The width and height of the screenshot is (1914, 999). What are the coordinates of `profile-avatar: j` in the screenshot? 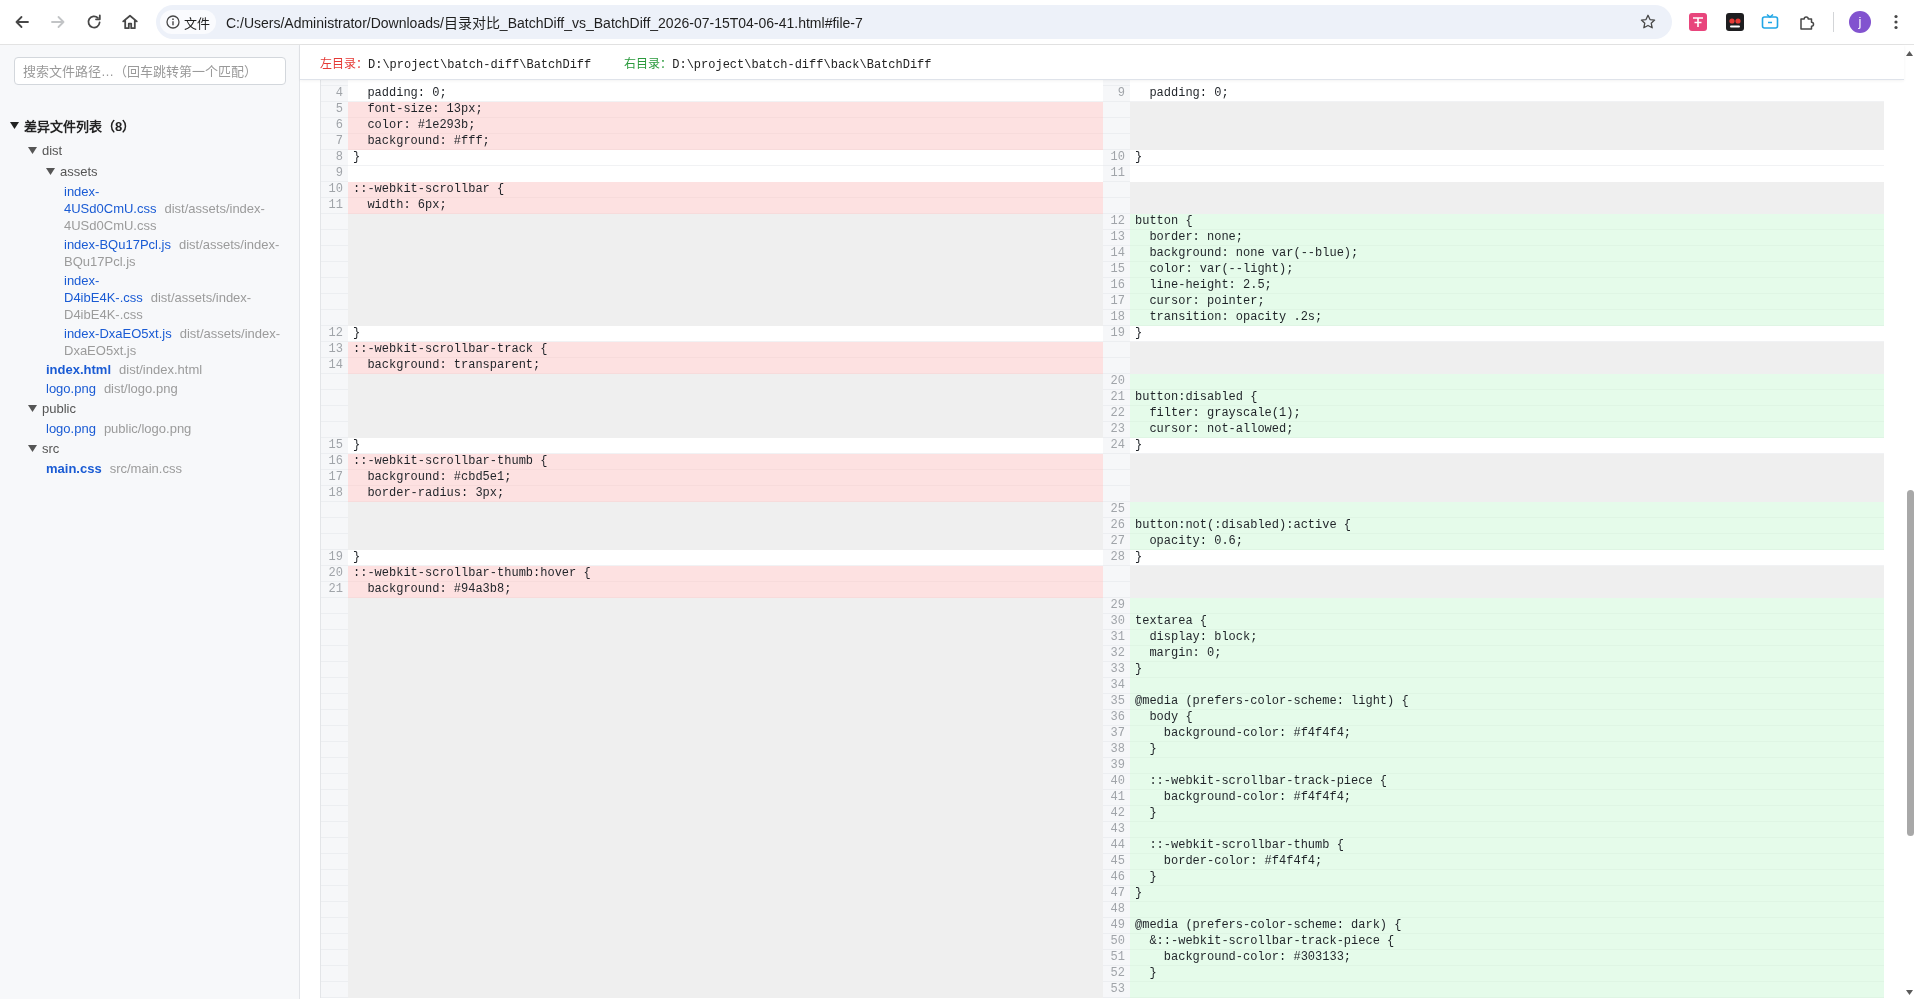 It's located at (1860, 22).